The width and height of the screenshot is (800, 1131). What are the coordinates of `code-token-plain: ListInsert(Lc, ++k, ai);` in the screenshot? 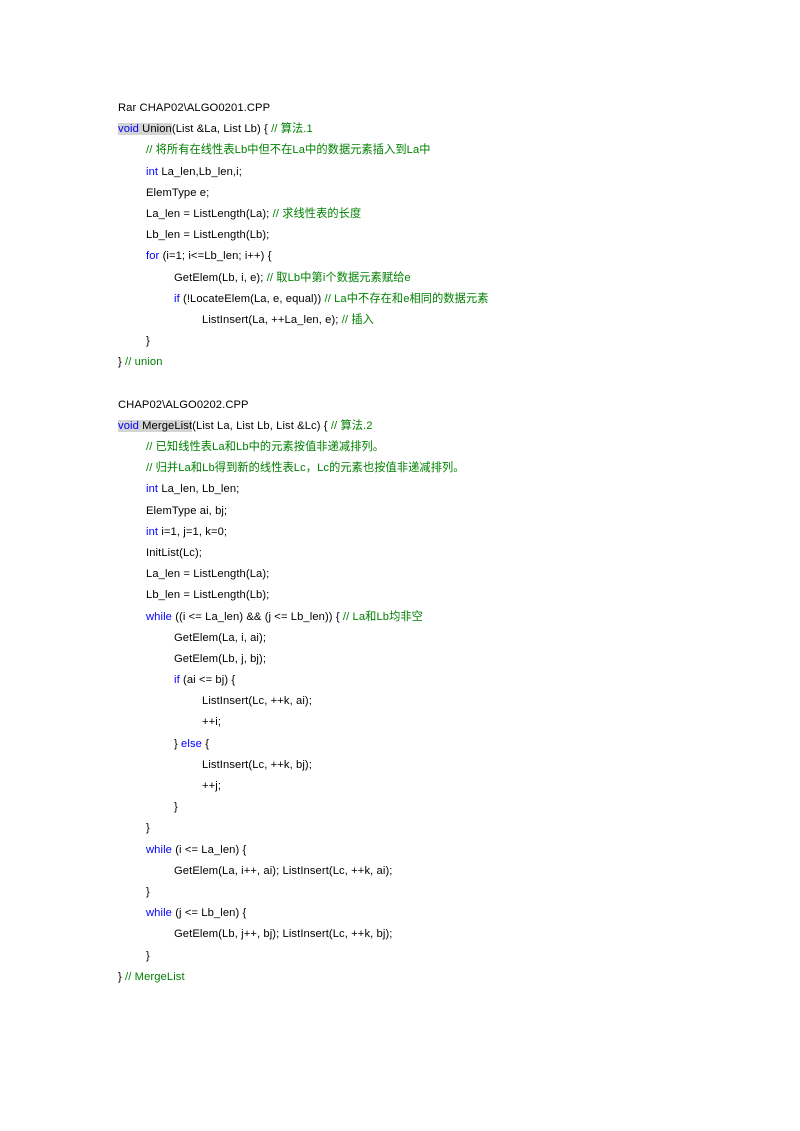 It's located at (257, 701).